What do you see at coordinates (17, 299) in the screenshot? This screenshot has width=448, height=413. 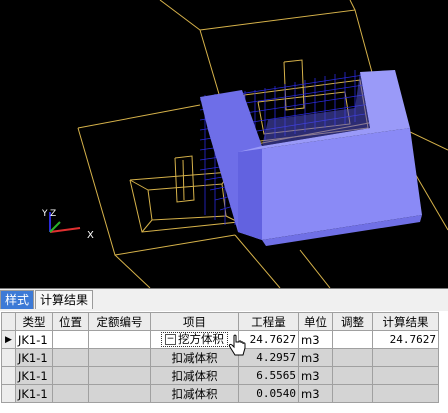 I see `tab-style: 样式` at bounding box center [17, 299].